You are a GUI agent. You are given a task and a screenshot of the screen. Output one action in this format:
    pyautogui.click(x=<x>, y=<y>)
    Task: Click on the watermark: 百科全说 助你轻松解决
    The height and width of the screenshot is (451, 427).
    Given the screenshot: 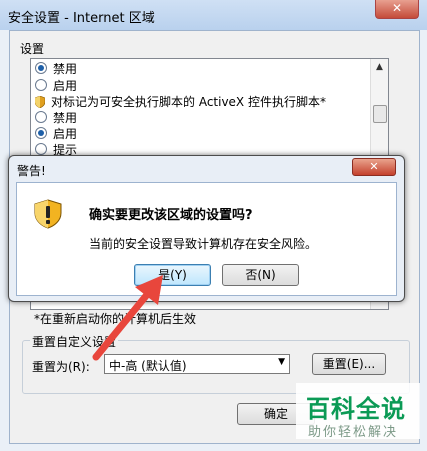 What is the action you would take?
    pyautogui.click(x=358, y=411)
    